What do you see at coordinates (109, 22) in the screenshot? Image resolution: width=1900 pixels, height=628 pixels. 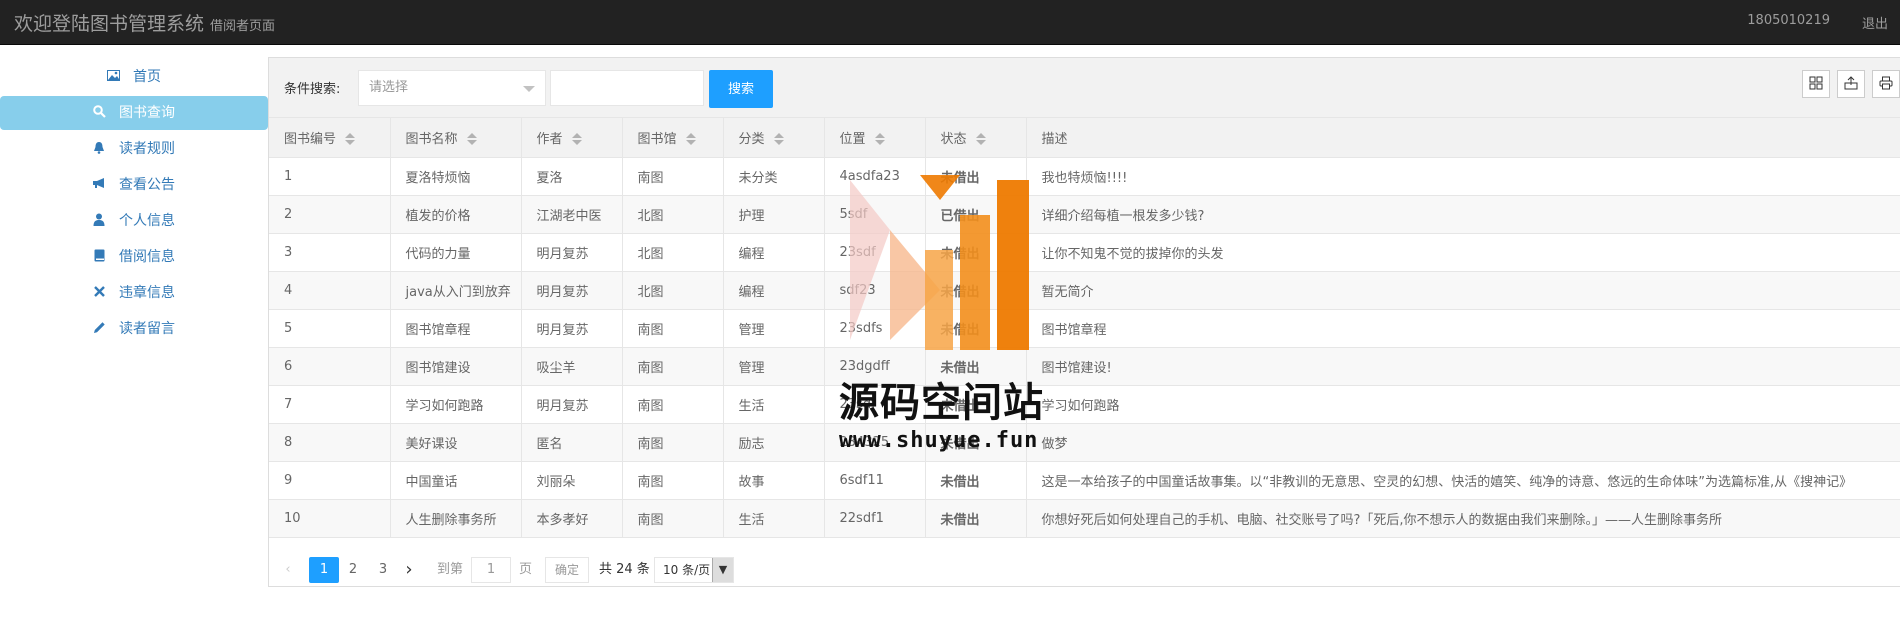 I see `app-title: 欢迎登陆图书管理系统` at bounding box center [109, 22].